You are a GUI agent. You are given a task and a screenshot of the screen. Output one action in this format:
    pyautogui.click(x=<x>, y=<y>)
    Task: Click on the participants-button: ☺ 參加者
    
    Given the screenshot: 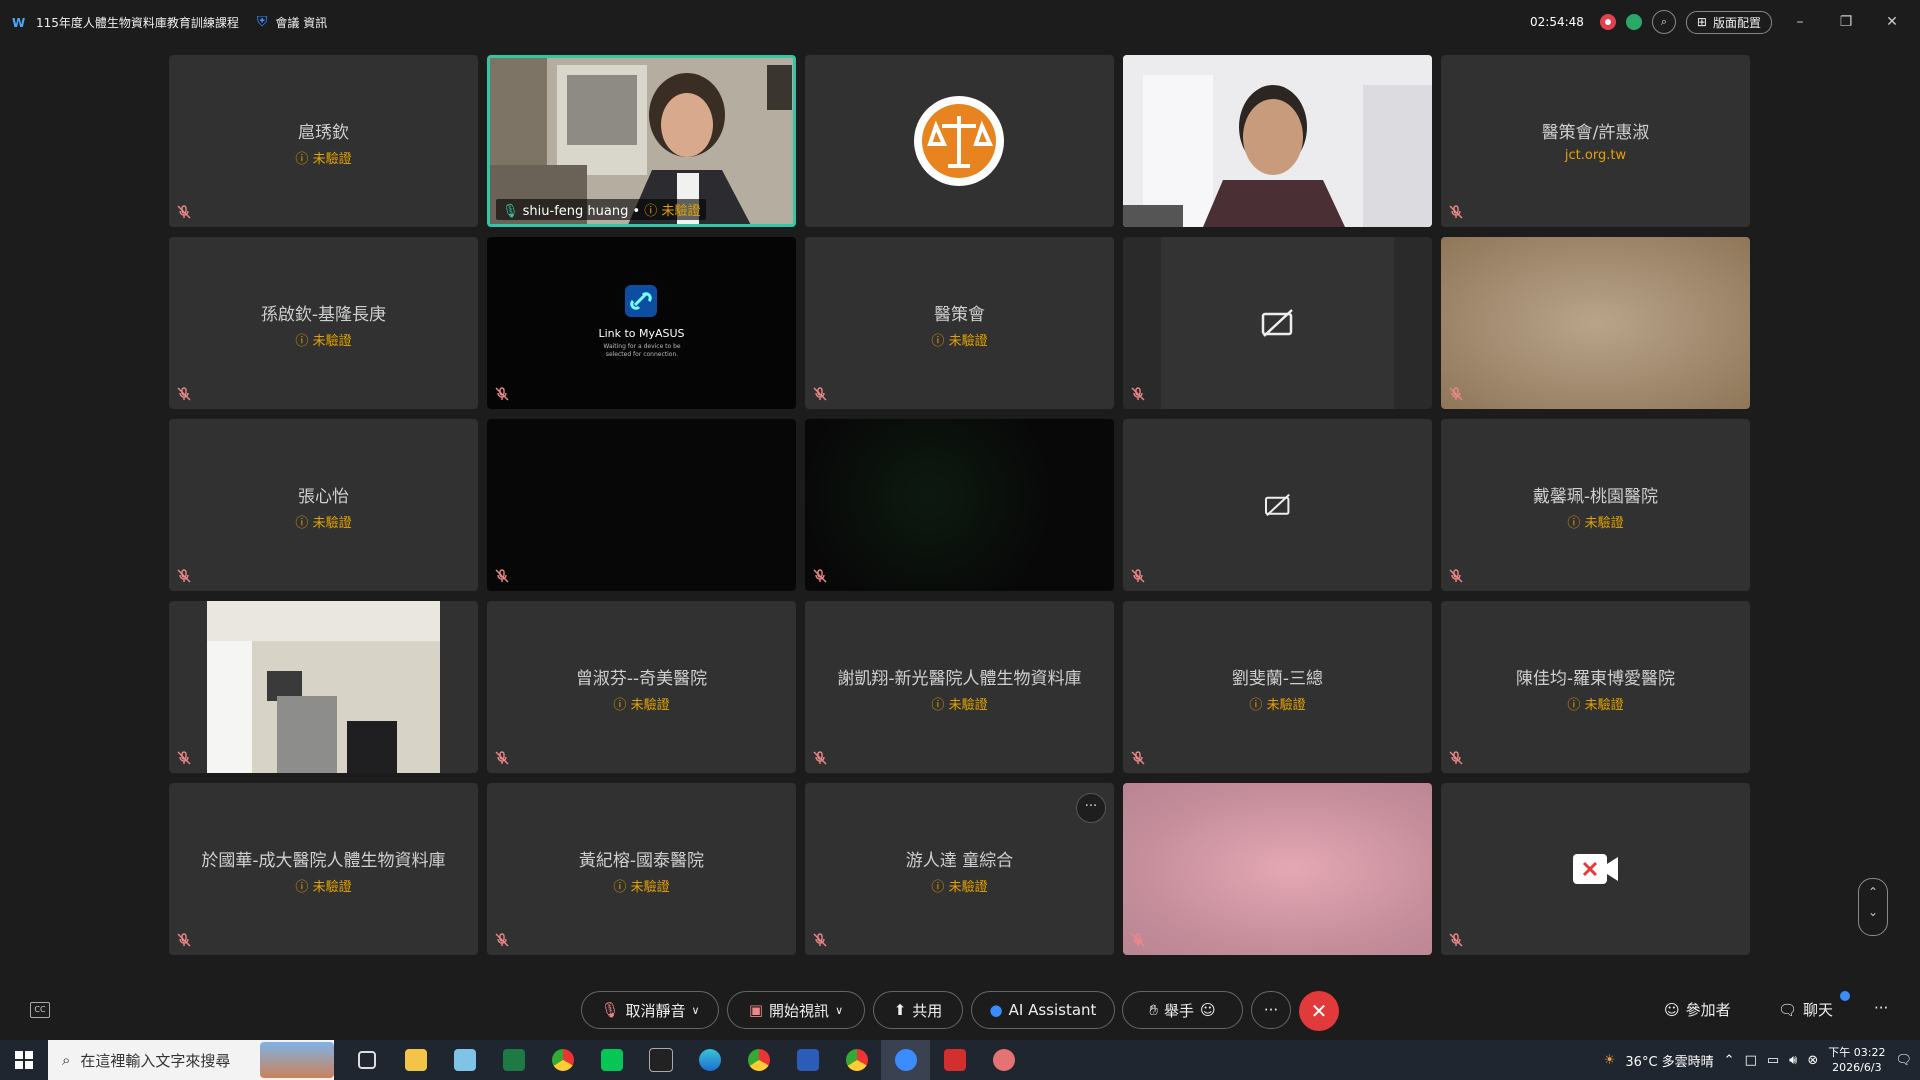 What is the action you would take?
    pyautogui.click(x=1697, y=1009)
    